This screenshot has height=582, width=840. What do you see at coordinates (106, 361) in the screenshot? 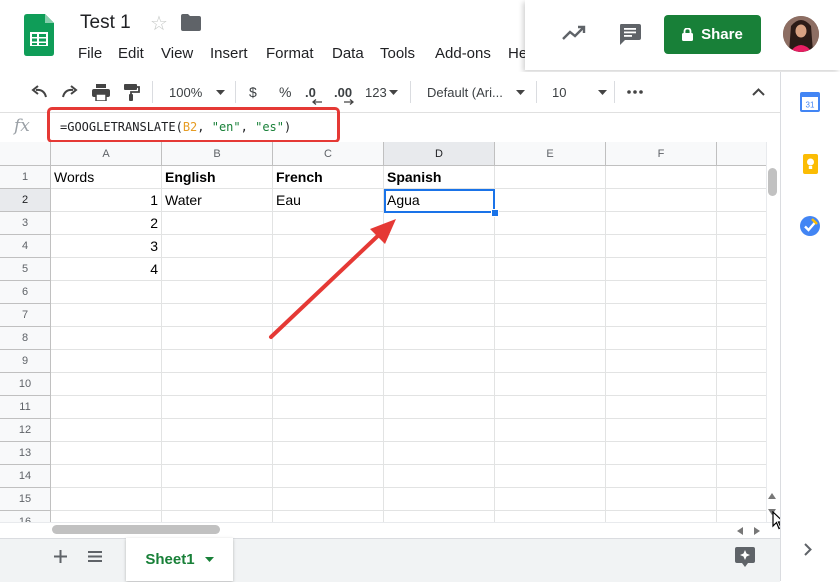
I see `cell-a9` at bounding box center [106, 361].